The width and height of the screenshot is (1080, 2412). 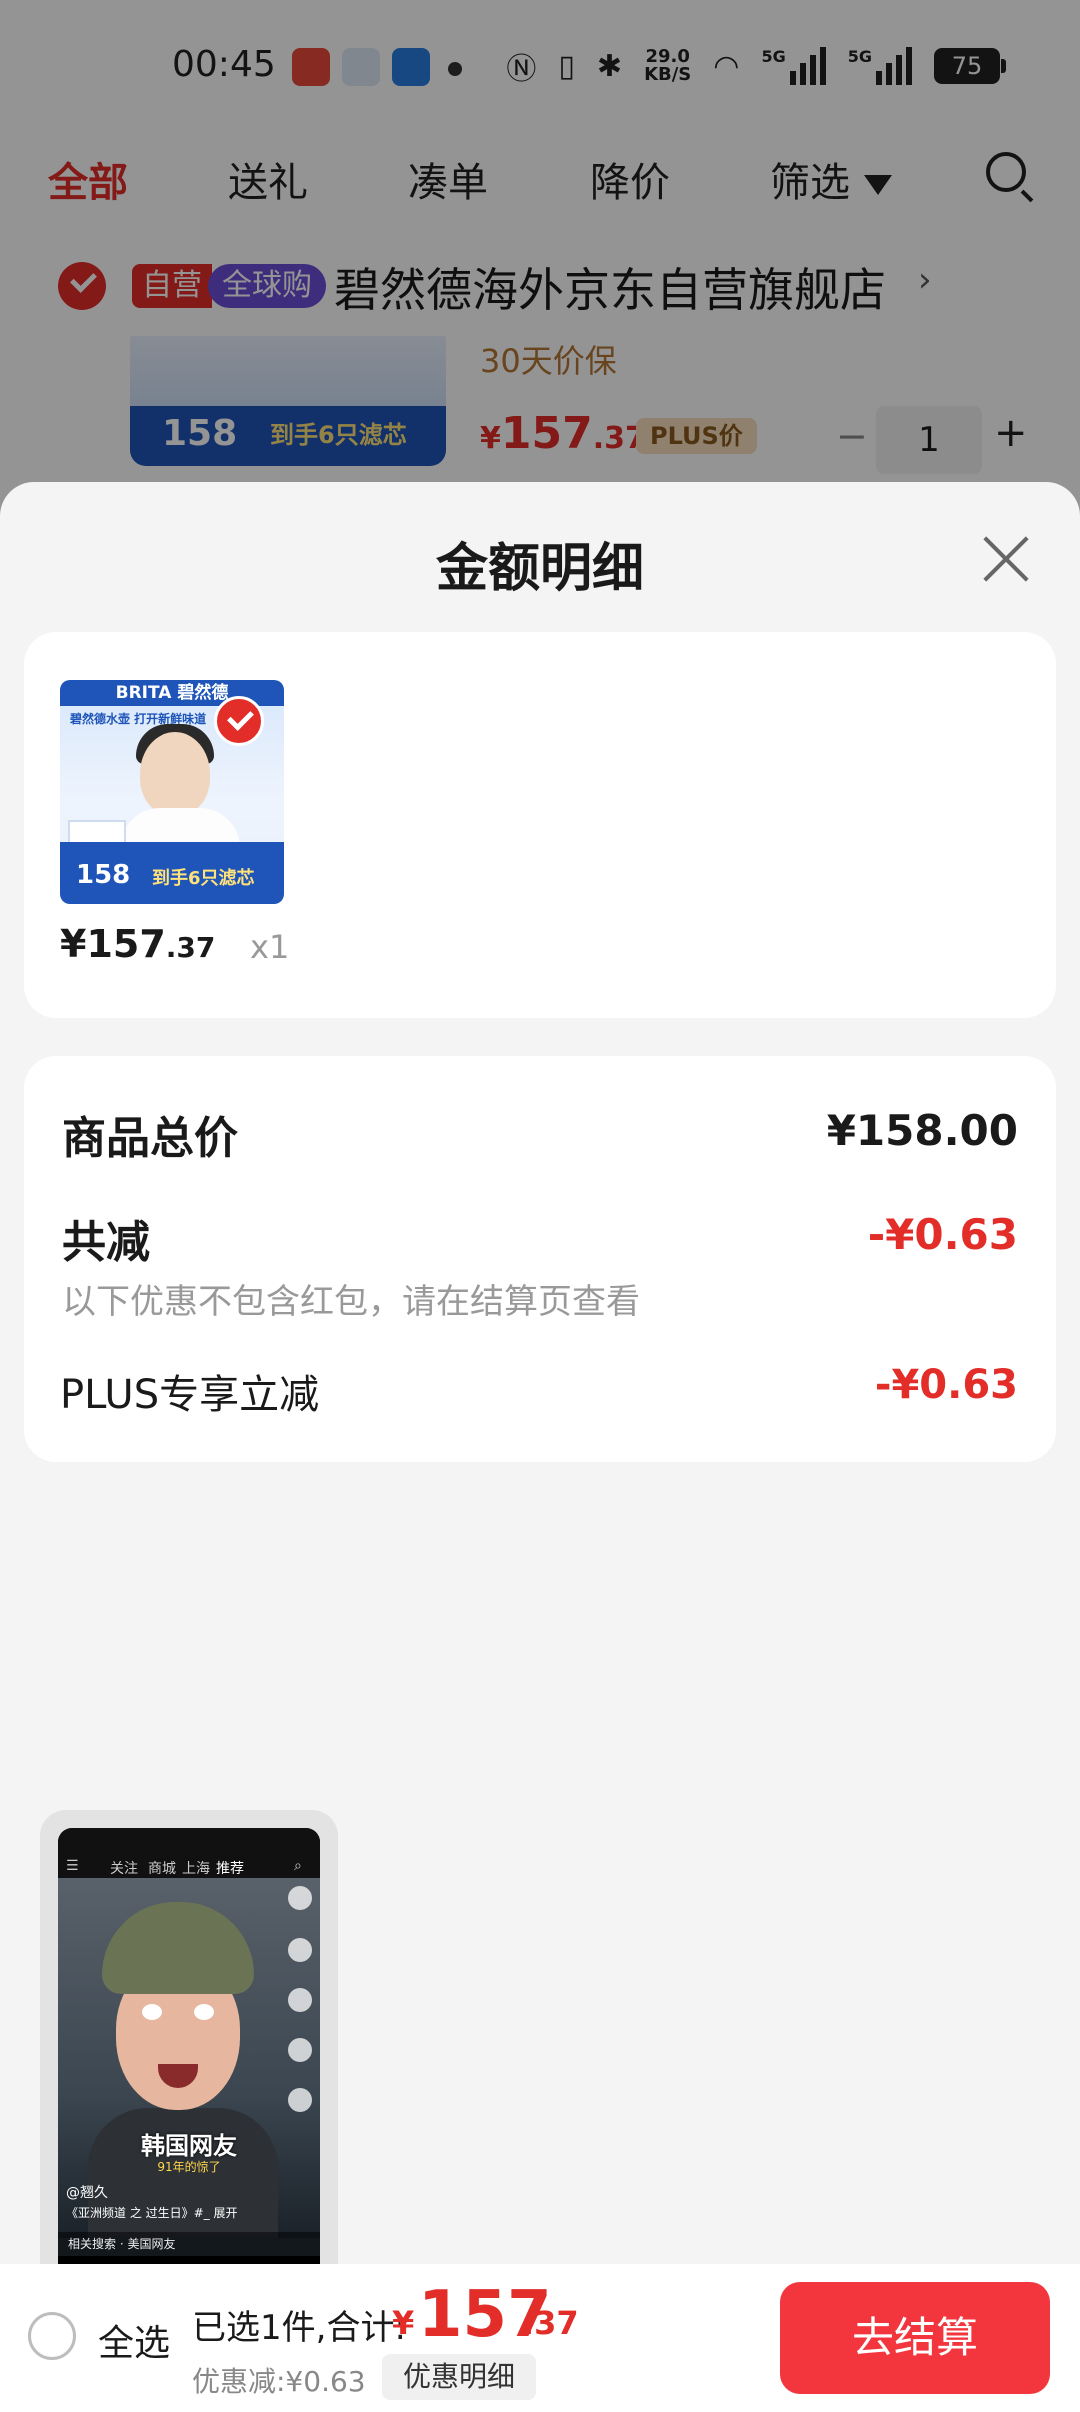 I want to click on product-quantity: x1, so click(x=270, y=947).